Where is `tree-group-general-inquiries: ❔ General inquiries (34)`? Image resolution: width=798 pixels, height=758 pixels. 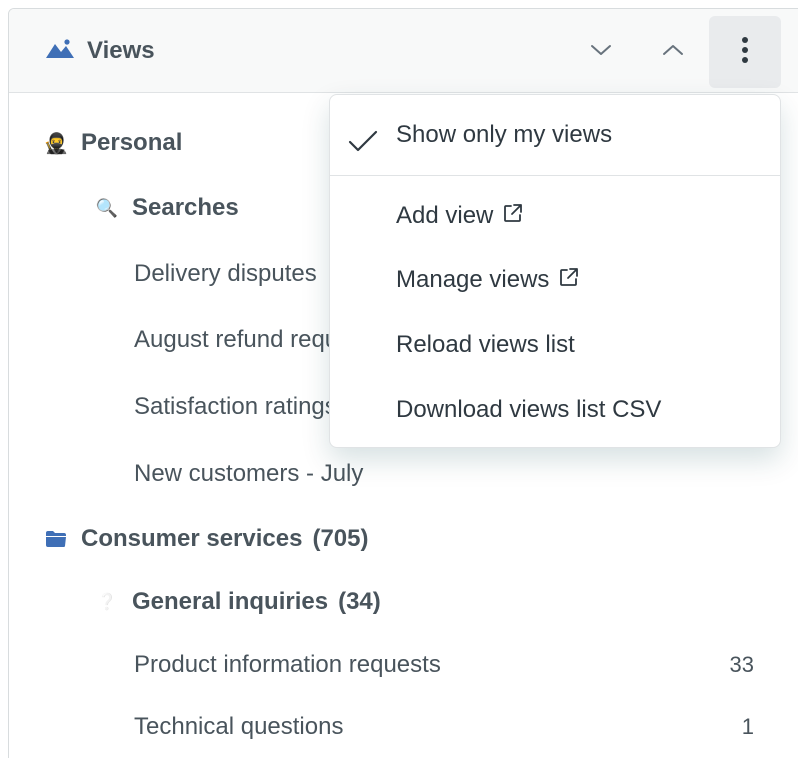
tree-group-general-inquiries: ❔ General inquiries (34) is located at coordinates (403, 602).